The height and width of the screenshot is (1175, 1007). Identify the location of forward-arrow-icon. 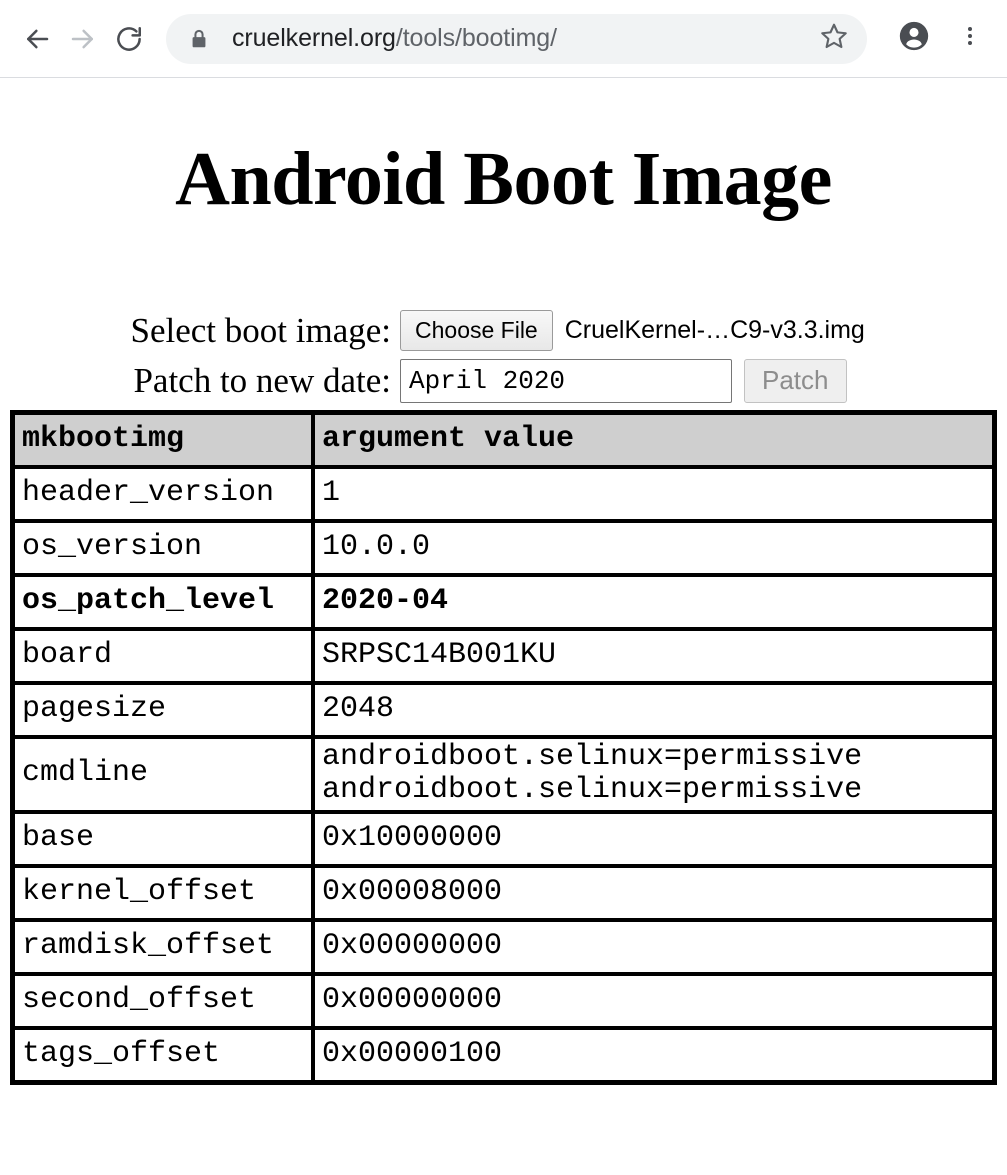
(83, 39).